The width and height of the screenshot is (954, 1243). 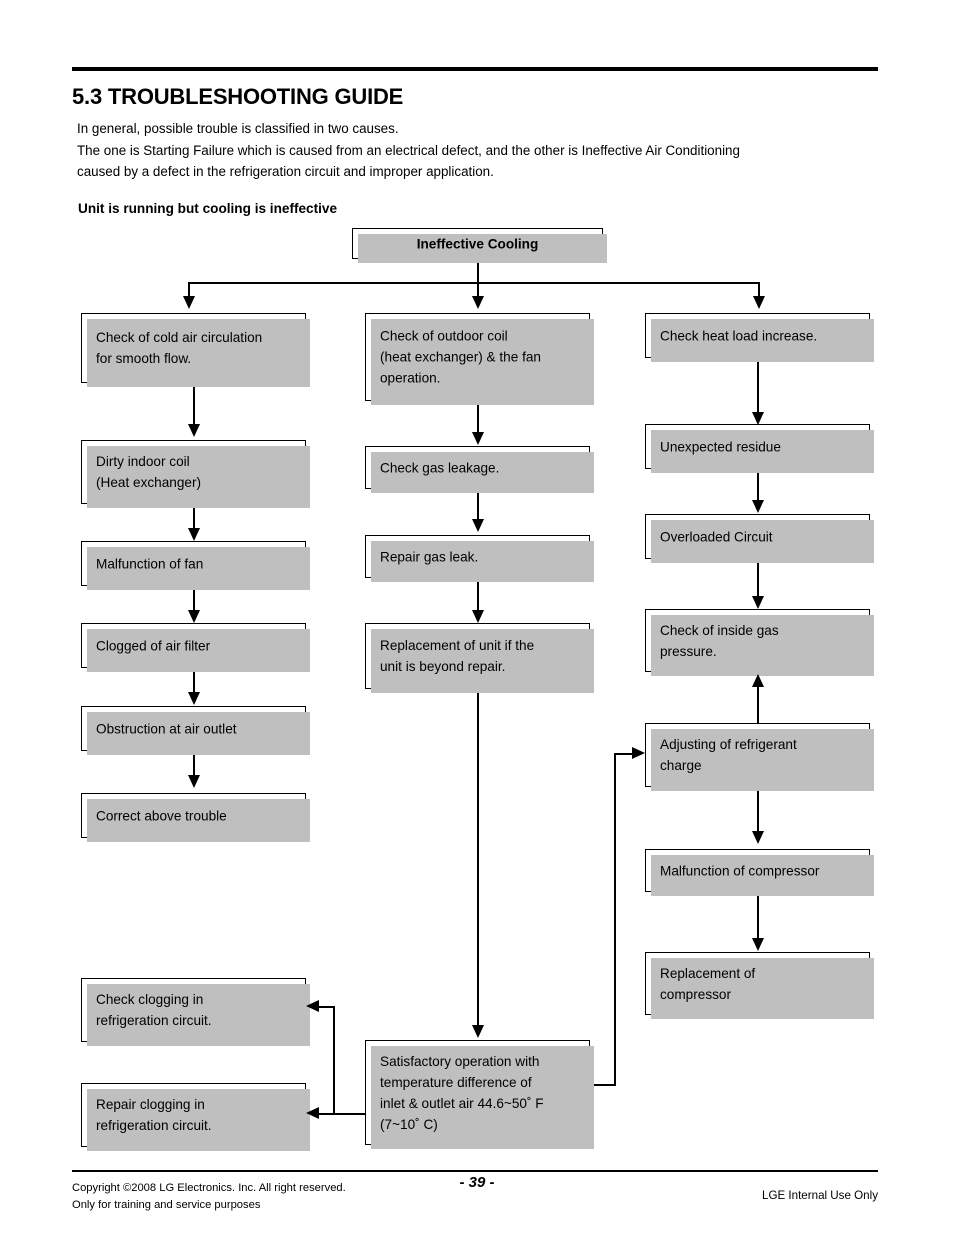 What do you see at coordinates (195, 474) in the screenshot?
I see `flow-node-left-2: Dirty indoor coil (Heat exchanger)` at bounding box center [195, 474].